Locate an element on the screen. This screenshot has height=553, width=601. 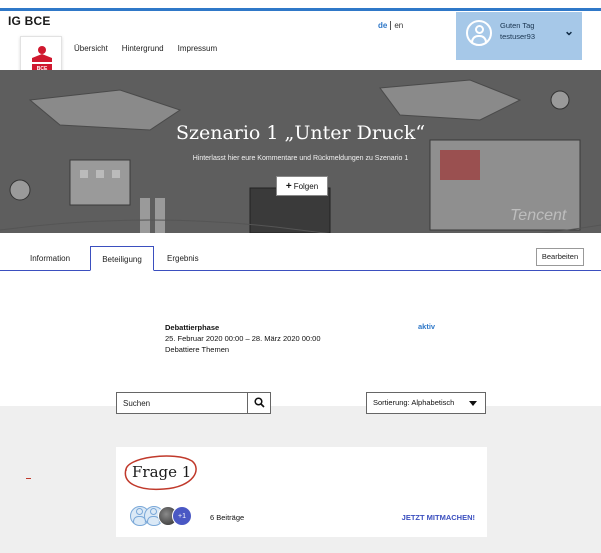
user-menu: Guten Tag testuser93 ⌄ is located at coordinates (519, 36).